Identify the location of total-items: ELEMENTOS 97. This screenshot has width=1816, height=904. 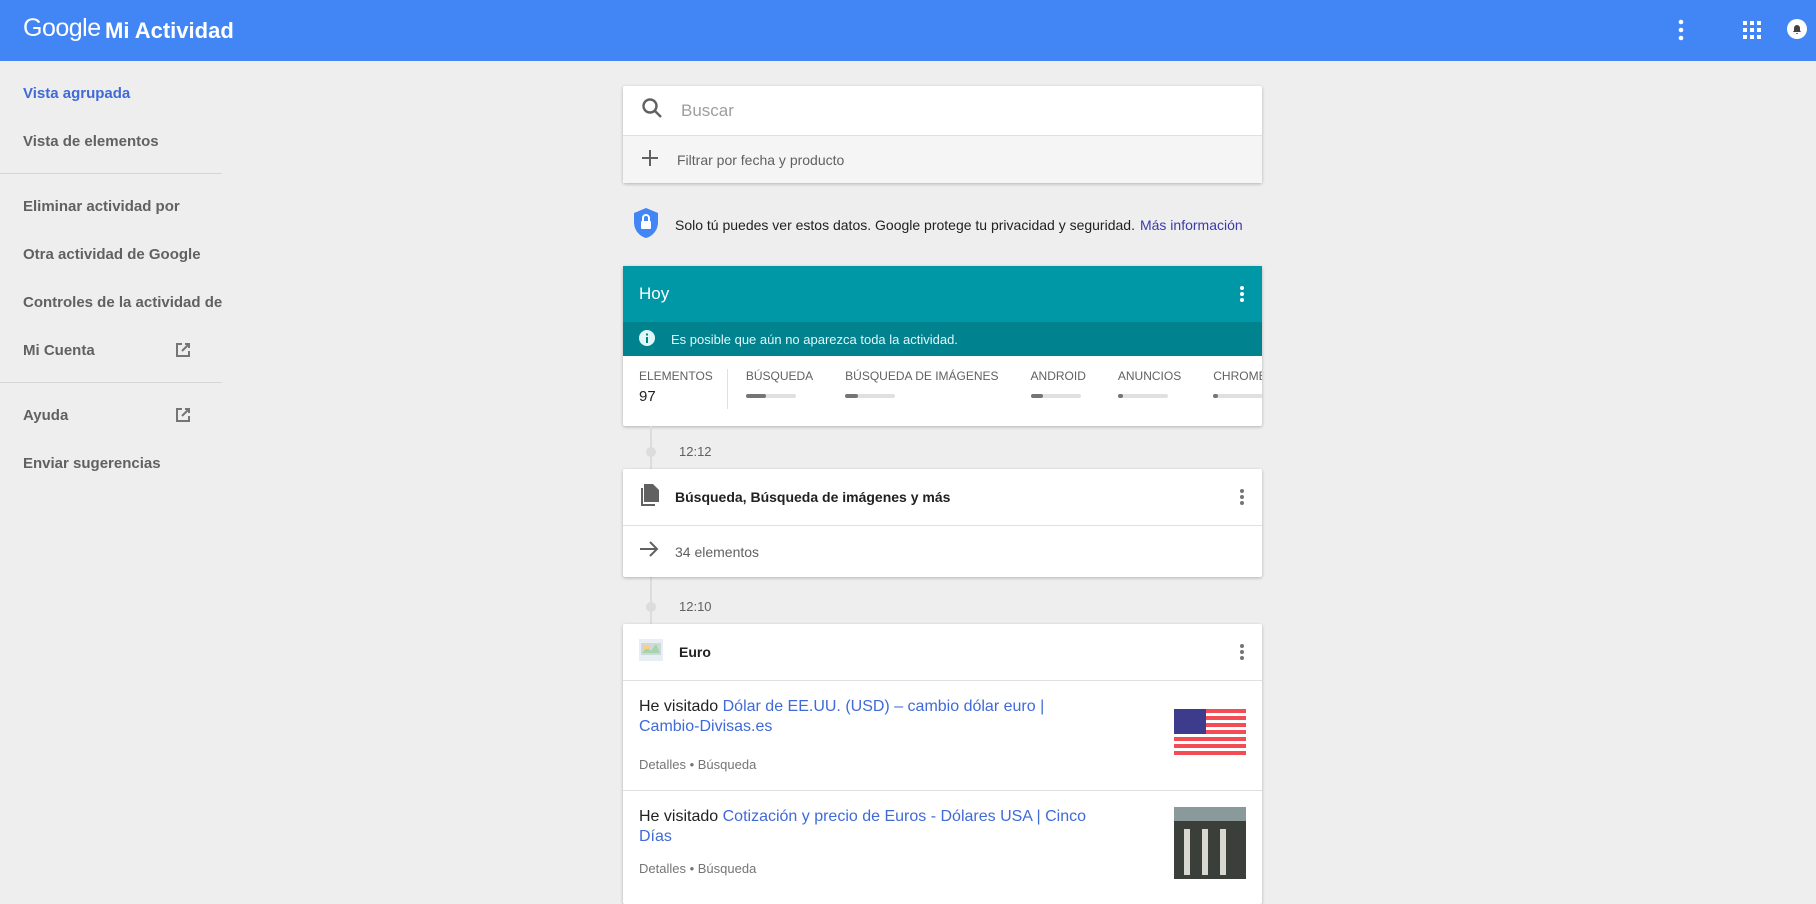
(683, 389).